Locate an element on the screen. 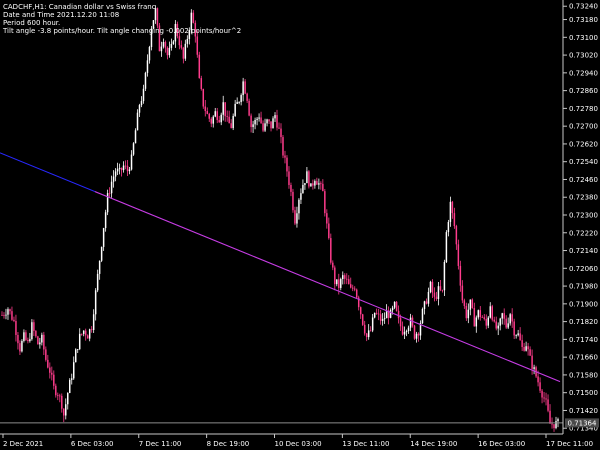 This screenshot has width=600, height=450. price-tag-value: 0.71364 is located at coordinates (582, 423).